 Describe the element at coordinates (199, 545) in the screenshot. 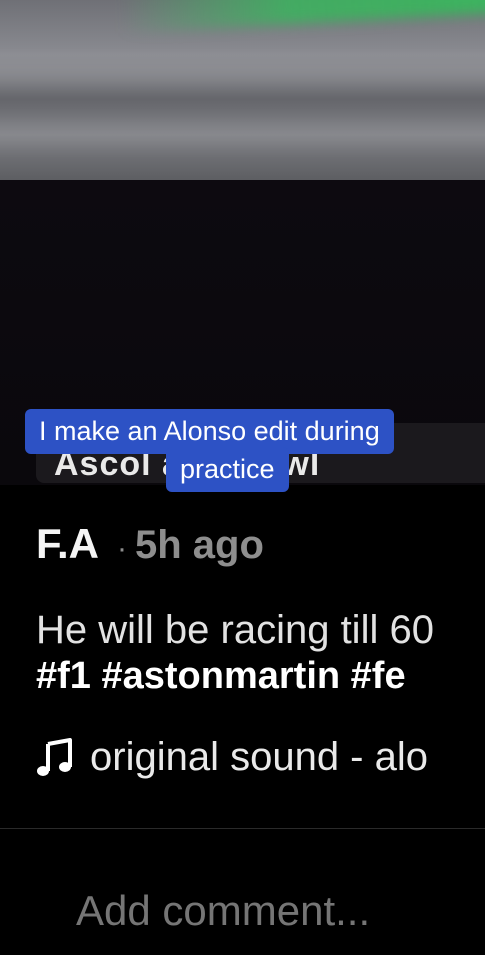

I see `post-time: 5h ago` at that location.